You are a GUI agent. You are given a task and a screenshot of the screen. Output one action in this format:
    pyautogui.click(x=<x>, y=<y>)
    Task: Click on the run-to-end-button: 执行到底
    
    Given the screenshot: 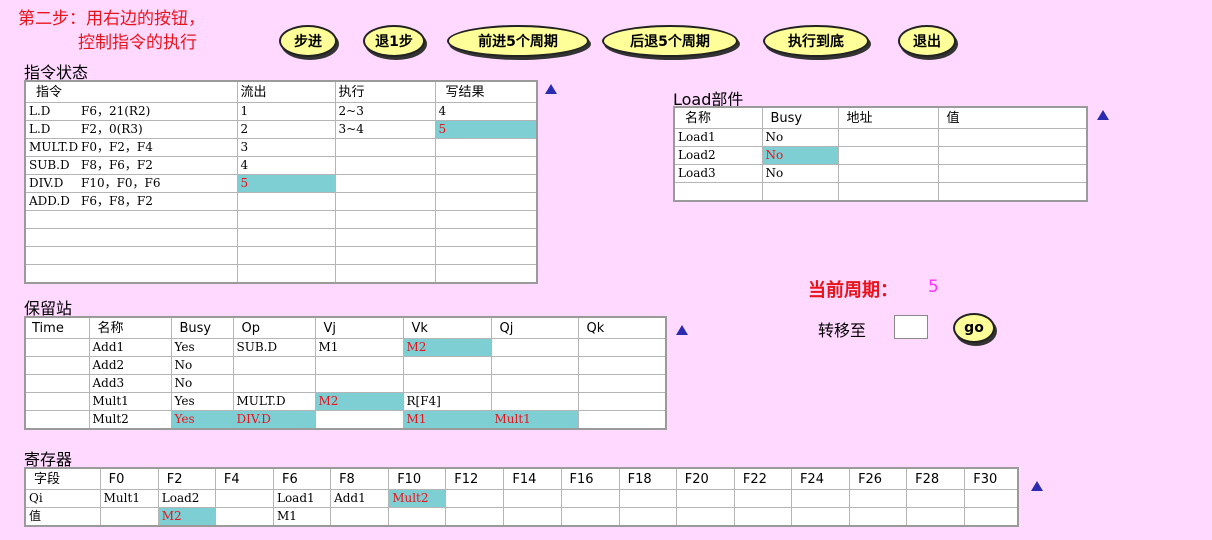 What is the action you would take?
    pyautogui.click(x=816, y=41)
    